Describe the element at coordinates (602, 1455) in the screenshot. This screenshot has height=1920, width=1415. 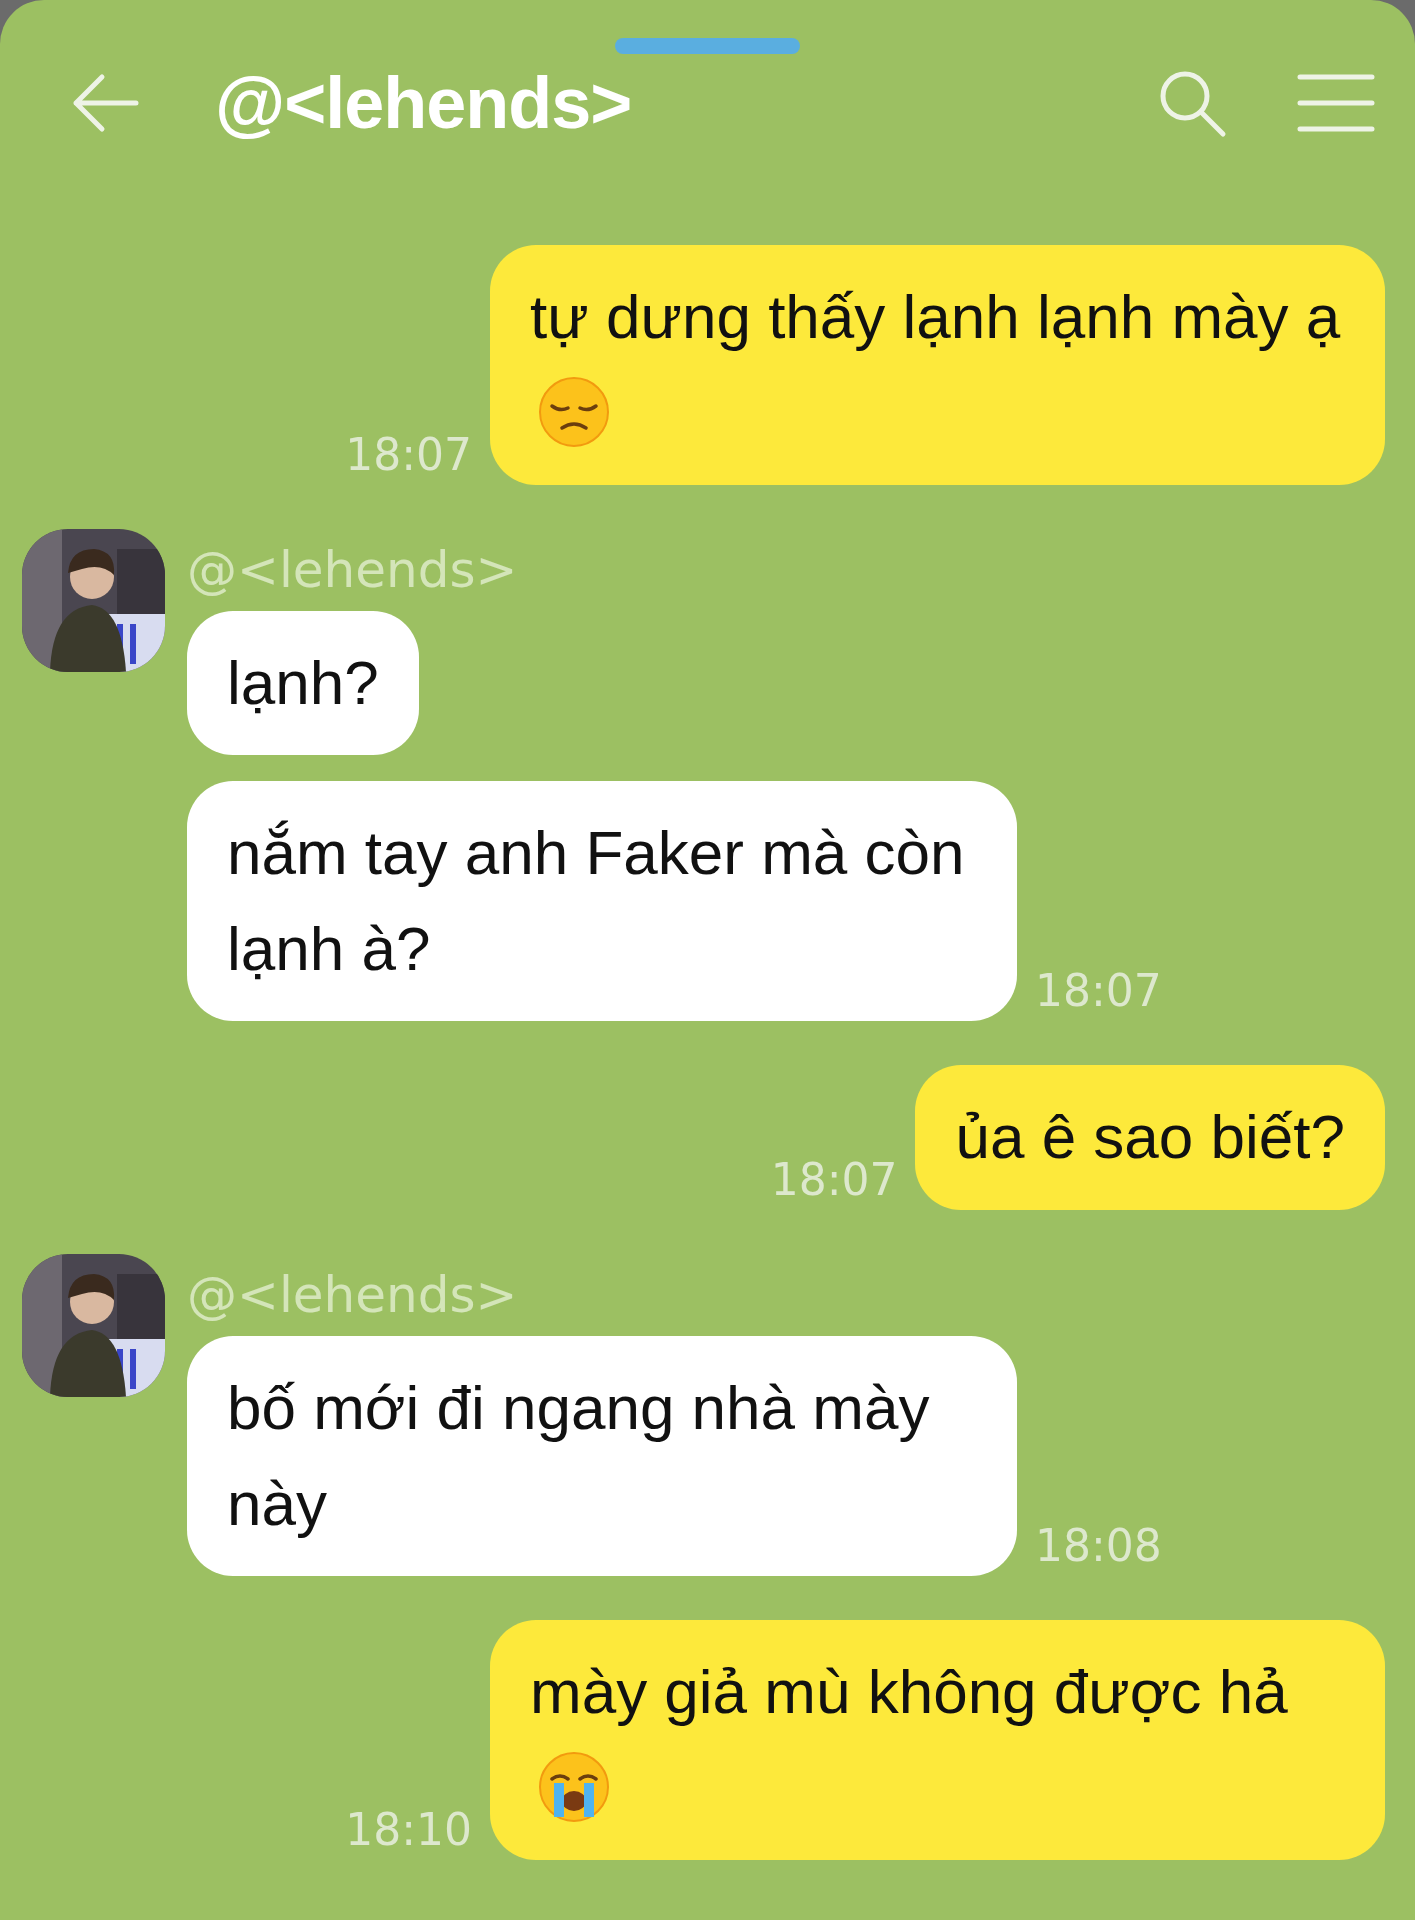
I see `message-bubble: bố mới đi ngang nhà mày này` at that location.